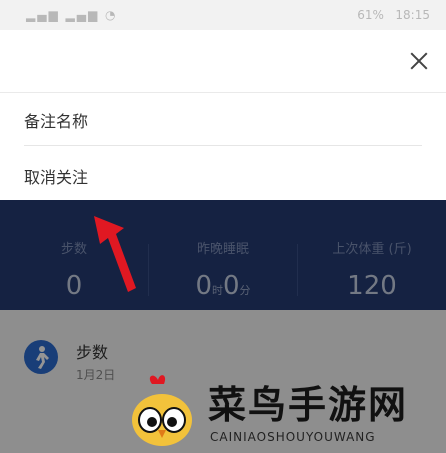  What do you see at coordinates (56, 120) in the screenshot?
I see `menu-item-remark-name: 备注名称` at bounding box center [56, 120].